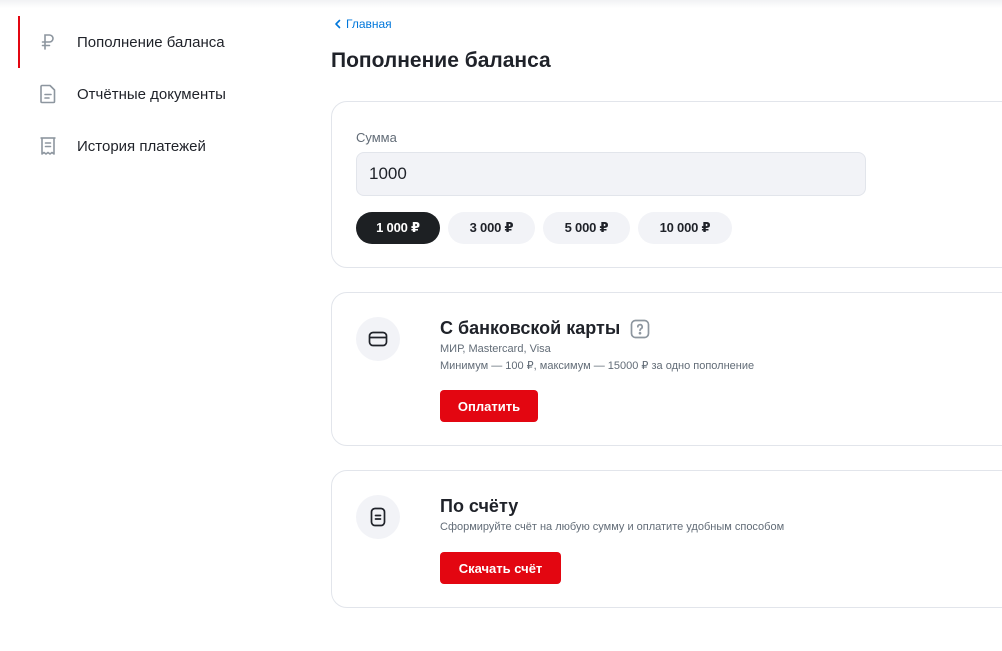  What do you see at coordinates (495, 349) in the screenshot?
I see `card-payment-systems: МИР, Mastercard, Visa` at bounding box center [495, 349].